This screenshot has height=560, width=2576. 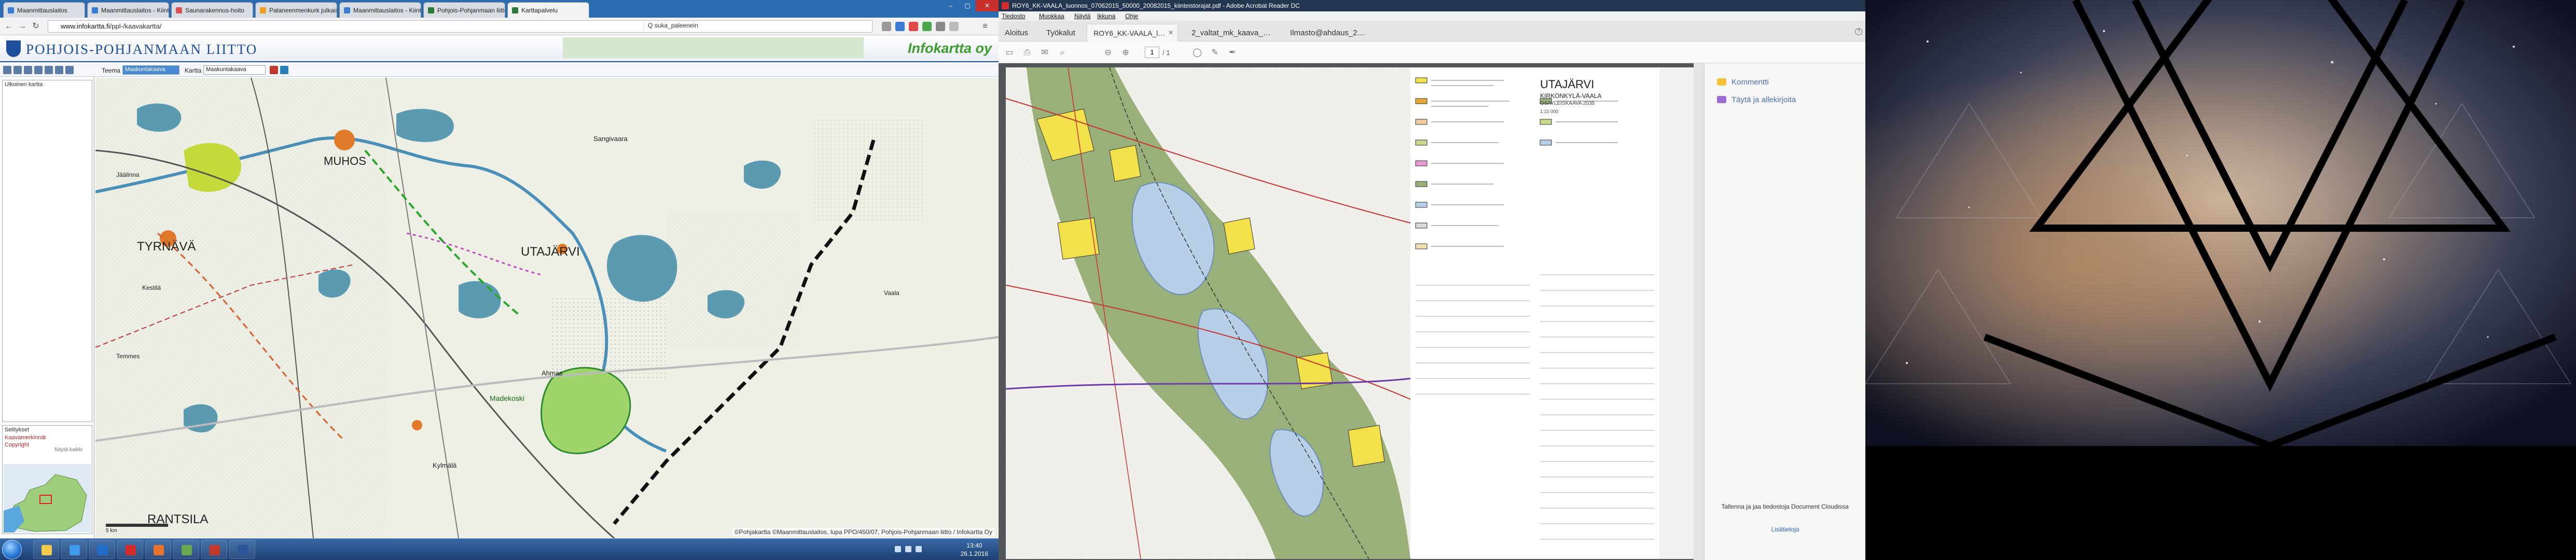 I want to click on minimize-button: –, so click(x=951, y=5).